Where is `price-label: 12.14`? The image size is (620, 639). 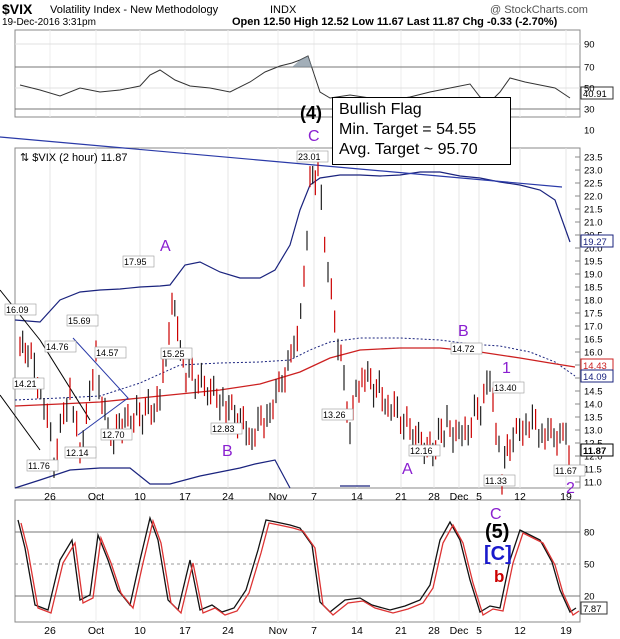 price-label: 12.14 is located at coordinates (77, 453).